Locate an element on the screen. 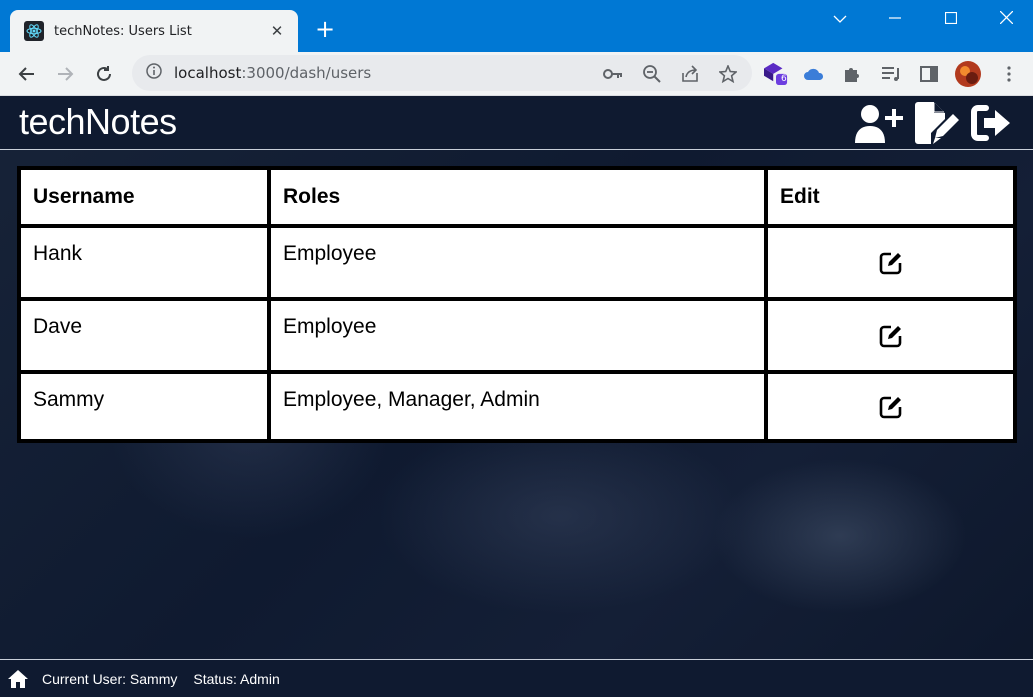 The image size is (1033, 697). site-info-icon is located at coordinates (154, 73).